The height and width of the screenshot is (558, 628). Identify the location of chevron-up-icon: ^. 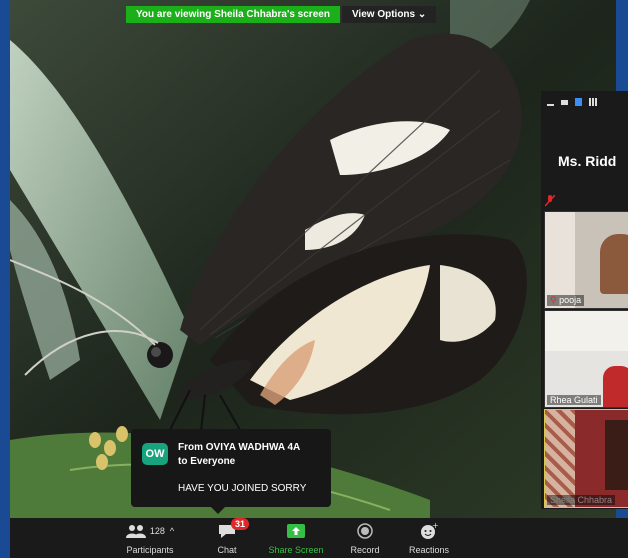
(172, 531).